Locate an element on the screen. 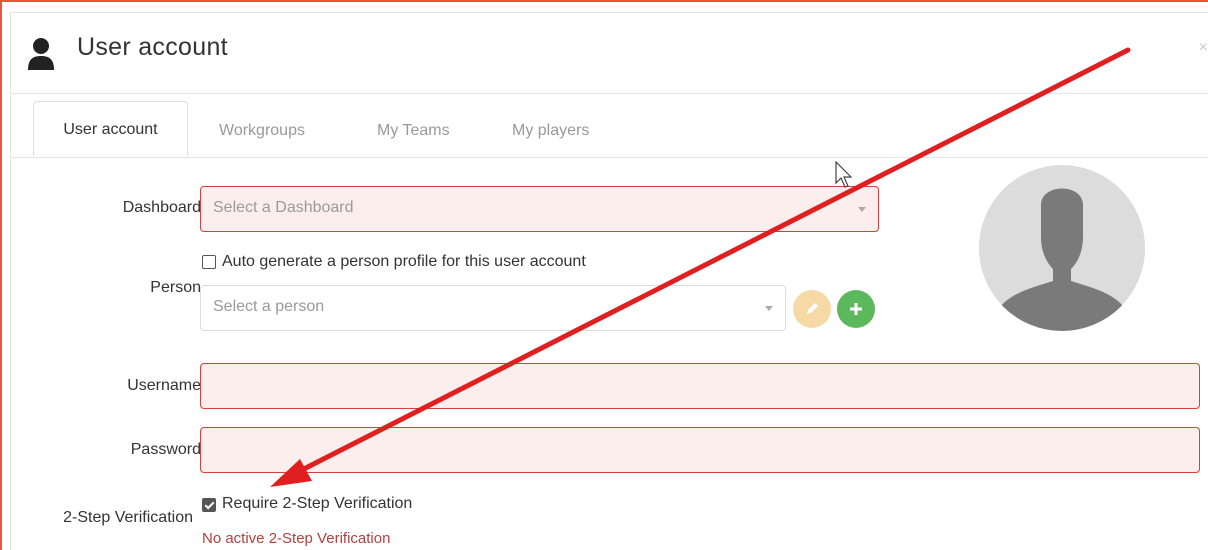 The width and height of the screenshot is (1208, 550). two-step-label: 2-Step Verification is located at coordinates (128, 517).